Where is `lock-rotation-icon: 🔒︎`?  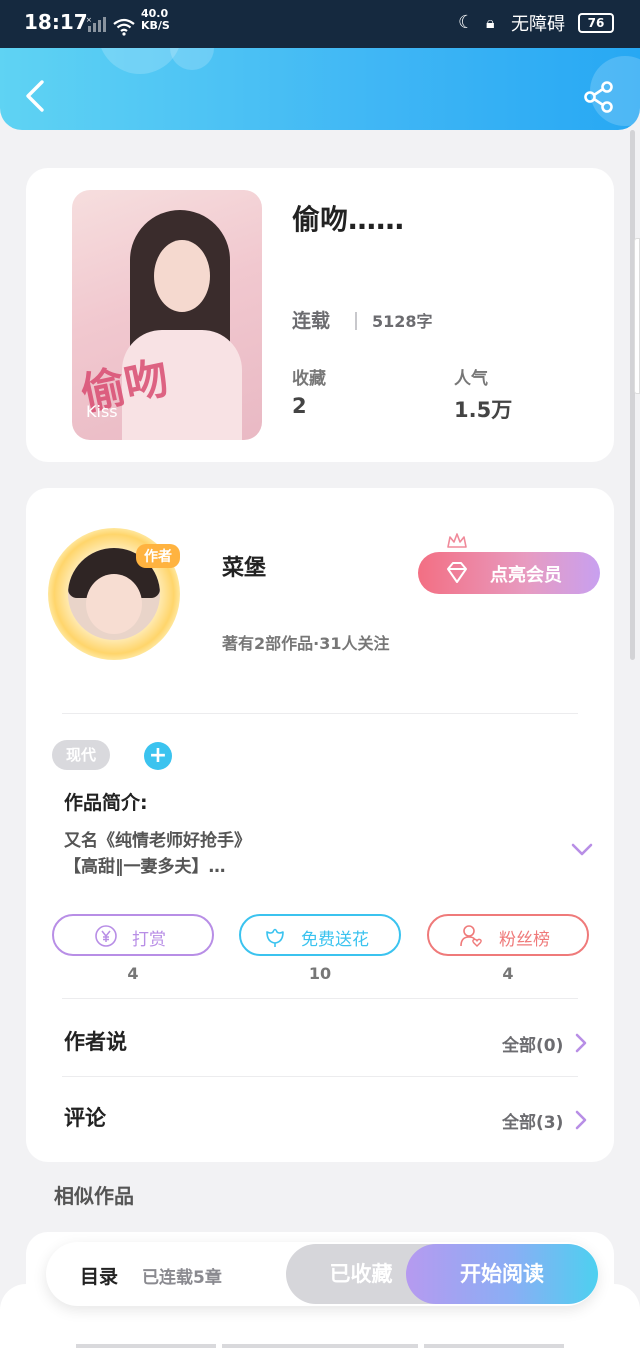
lock-rotation-icon: 🔒︎ is located at coordinates (490, 22).